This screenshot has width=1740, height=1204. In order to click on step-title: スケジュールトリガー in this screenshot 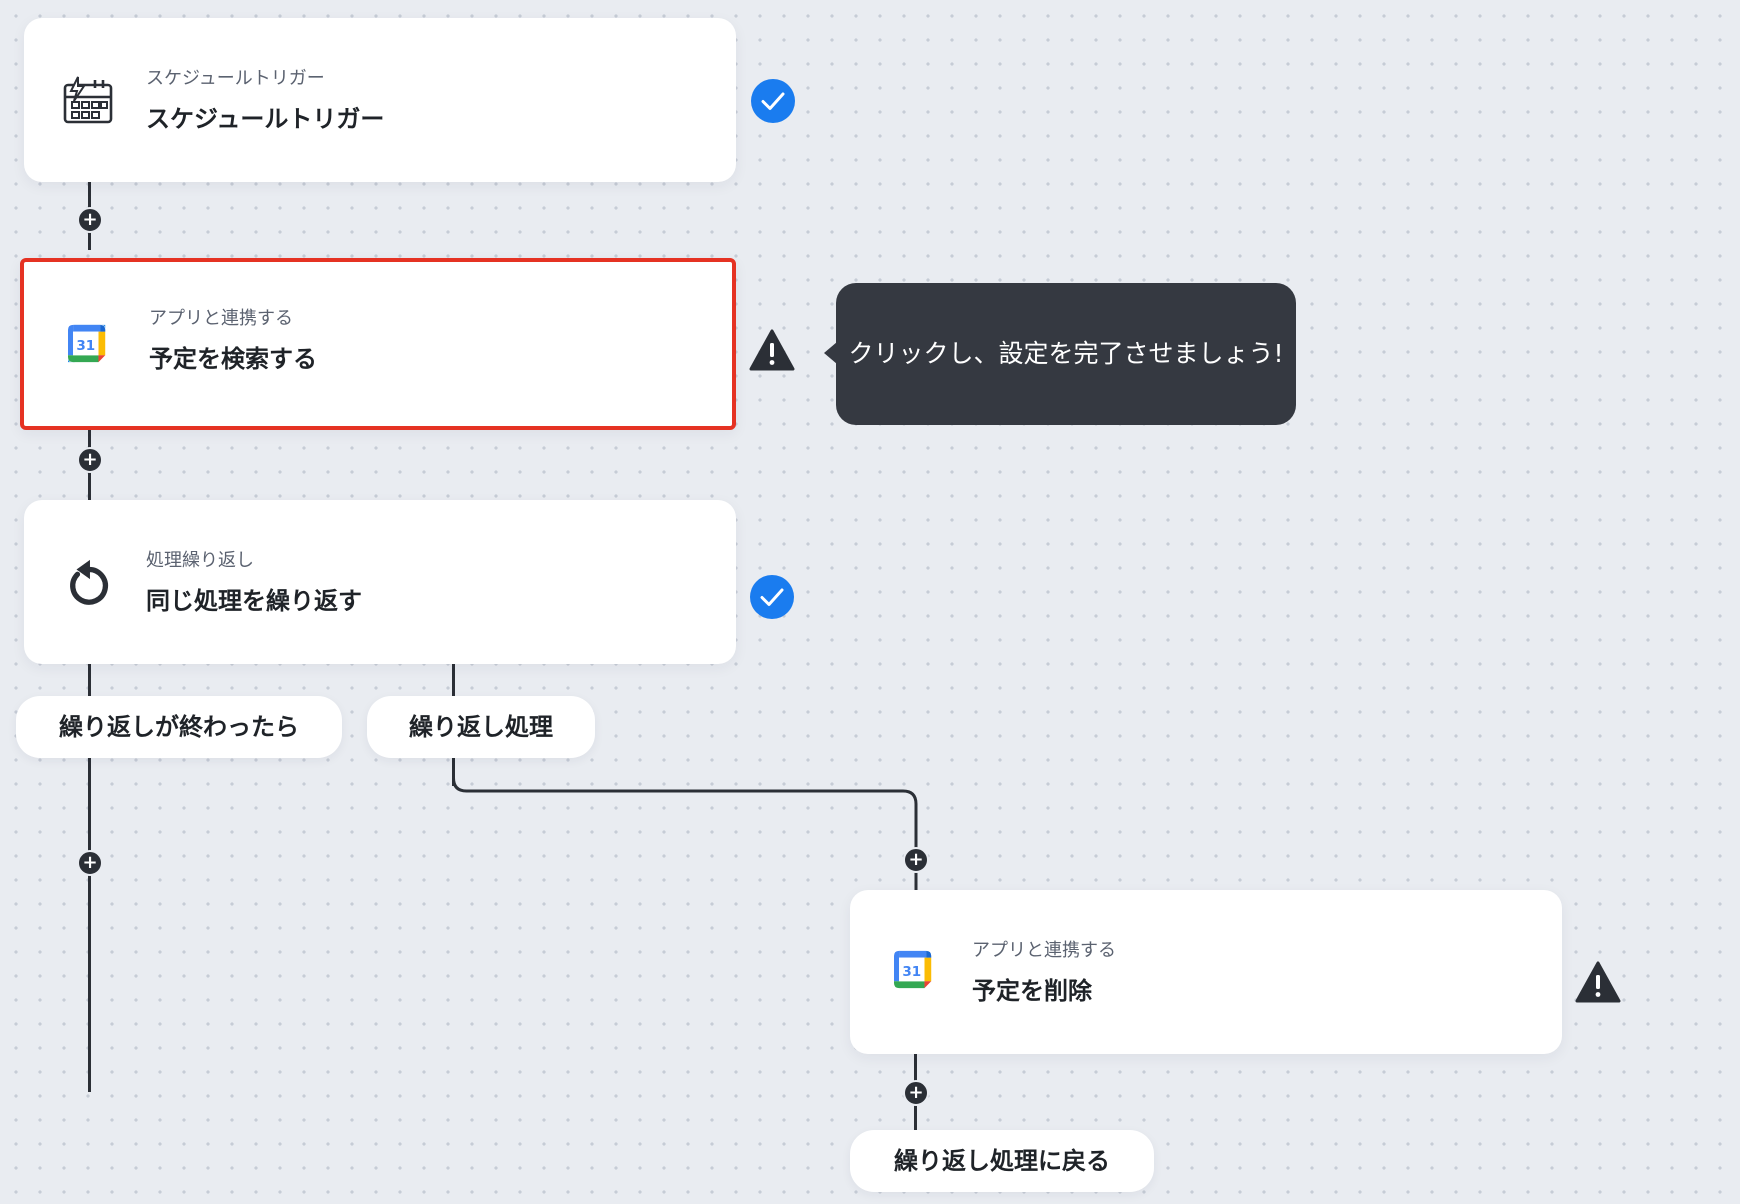, I will do `click(265, 119)`.